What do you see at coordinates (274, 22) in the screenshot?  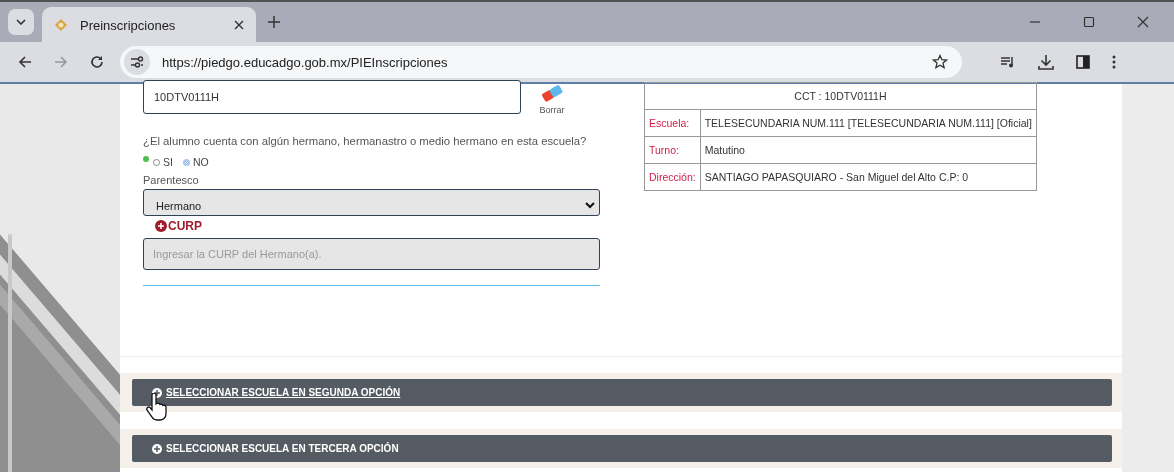 I see `new-tab-icon` at bounding box center [274, 22].